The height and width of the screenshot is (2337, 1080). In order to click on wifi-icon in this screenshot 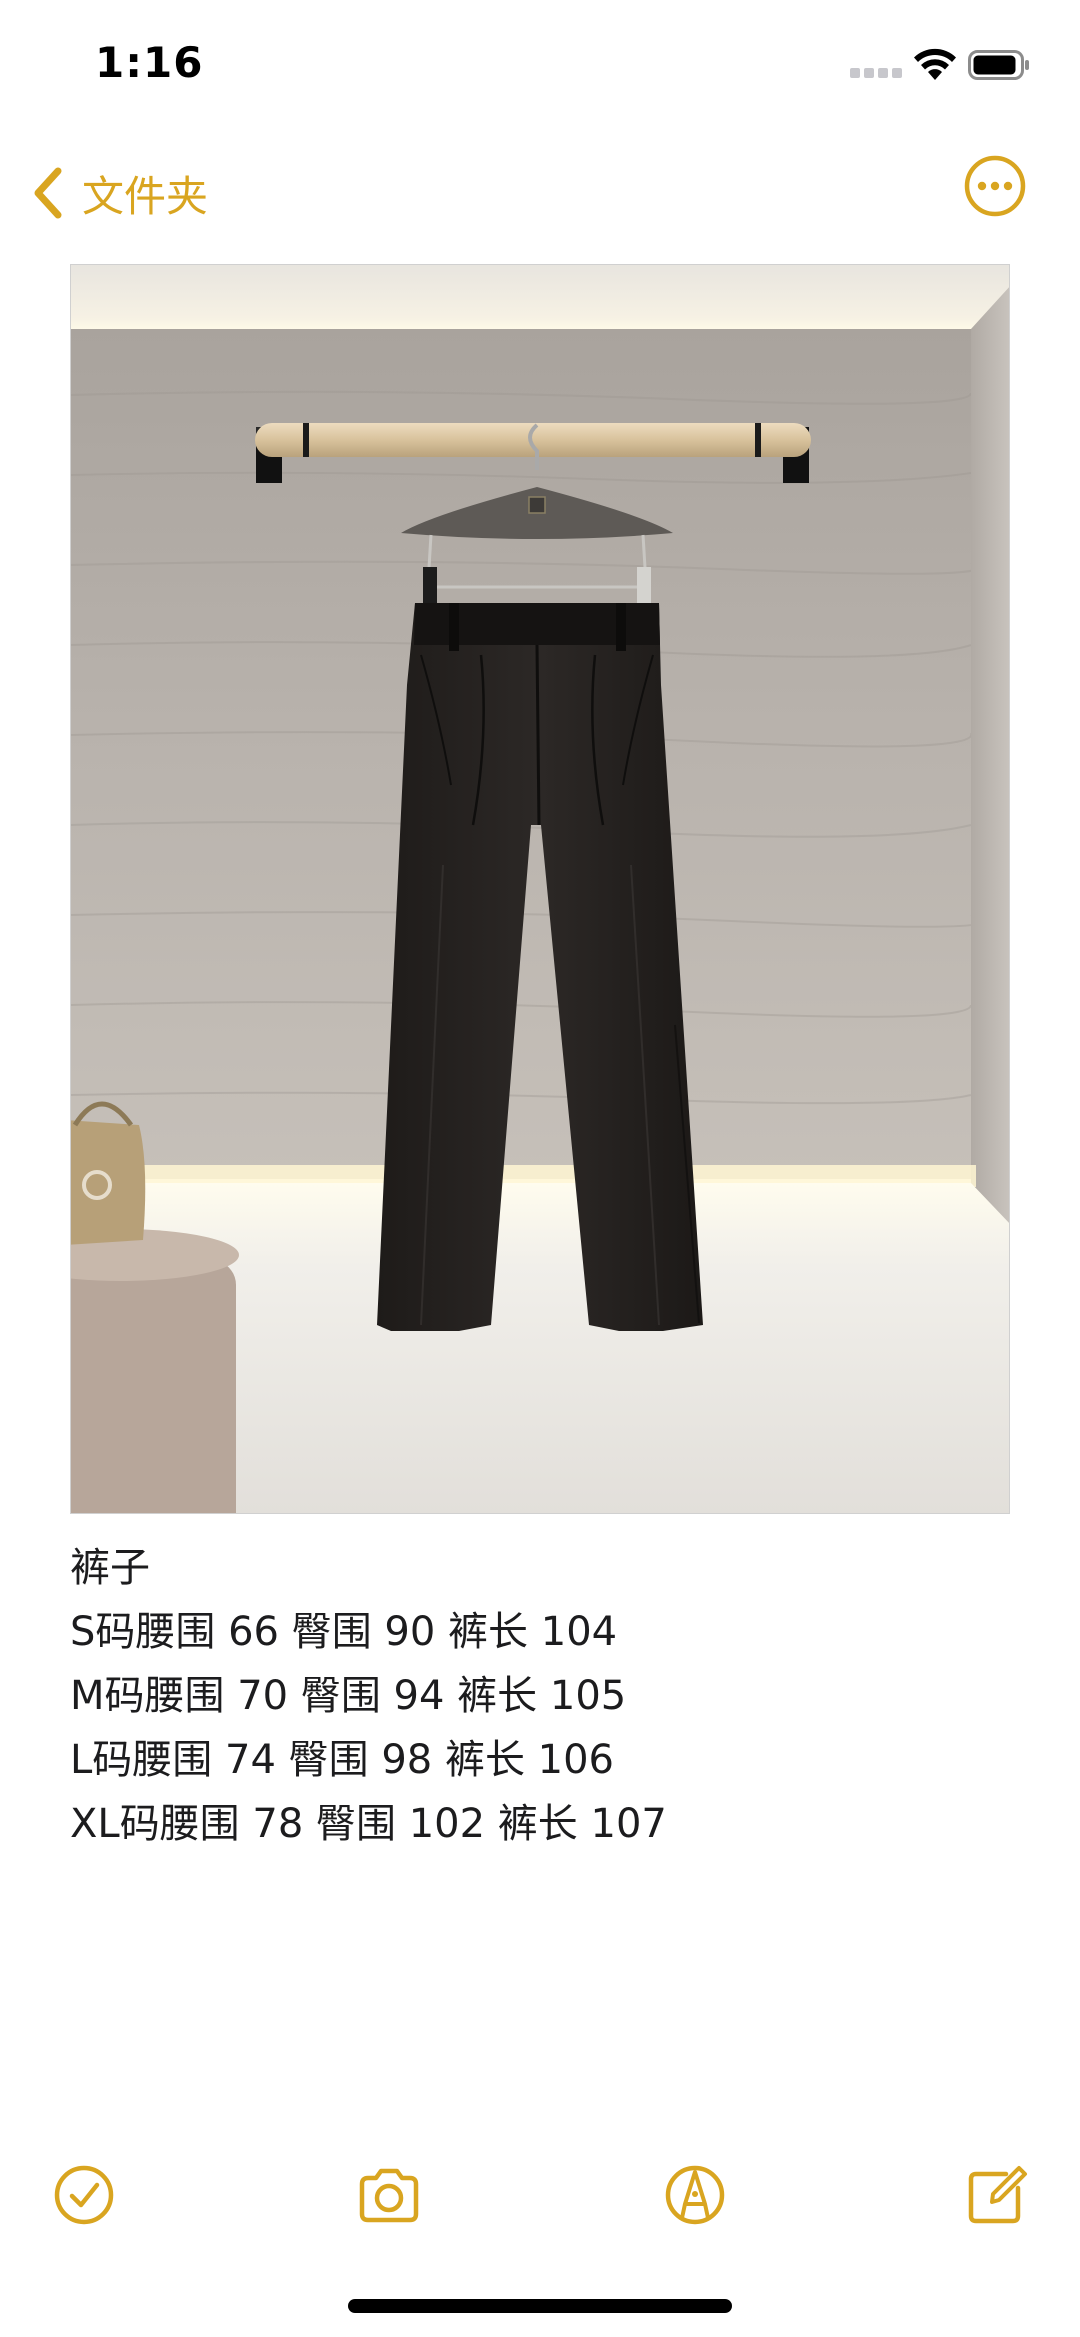, I will do `click(935, 64)`.